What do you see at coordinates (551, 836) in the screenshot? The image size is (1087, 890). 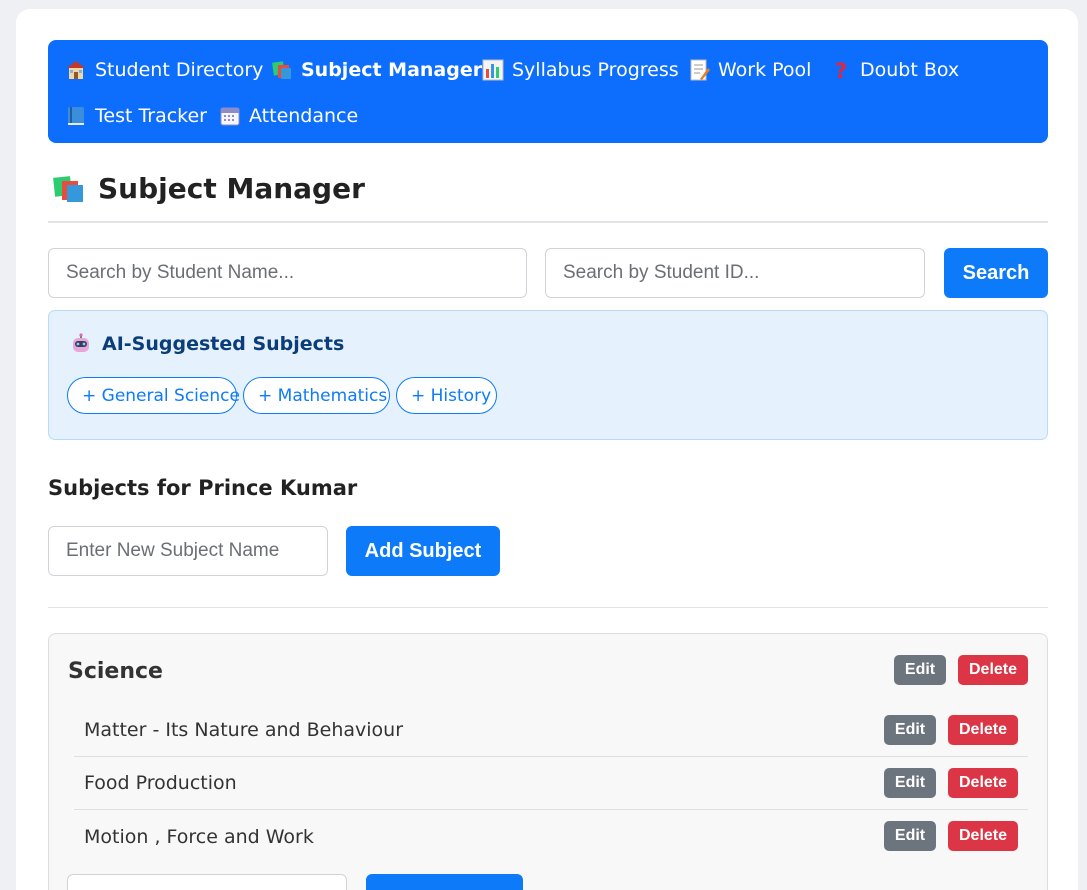 I see `topic-row: Motion , Force and Work Edit Delete` at bounding box center [551, 836].